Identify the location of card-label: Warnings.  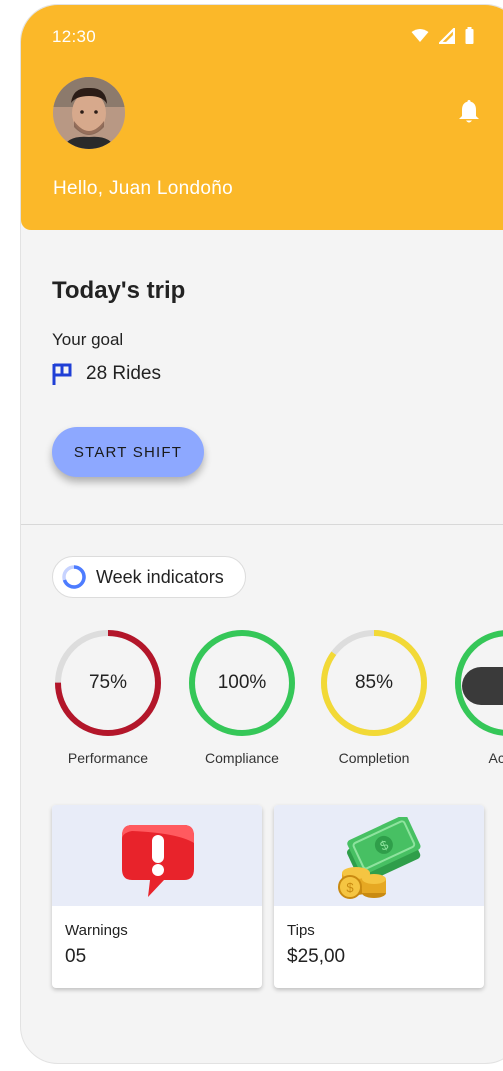
(96, 930).